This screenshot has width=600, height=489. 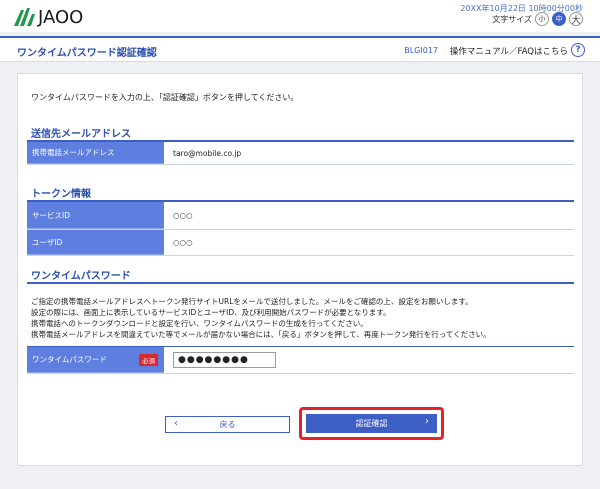 I want to click on font-size-control: 文字サイズ 小 中 大, so click(x=537, y=19).